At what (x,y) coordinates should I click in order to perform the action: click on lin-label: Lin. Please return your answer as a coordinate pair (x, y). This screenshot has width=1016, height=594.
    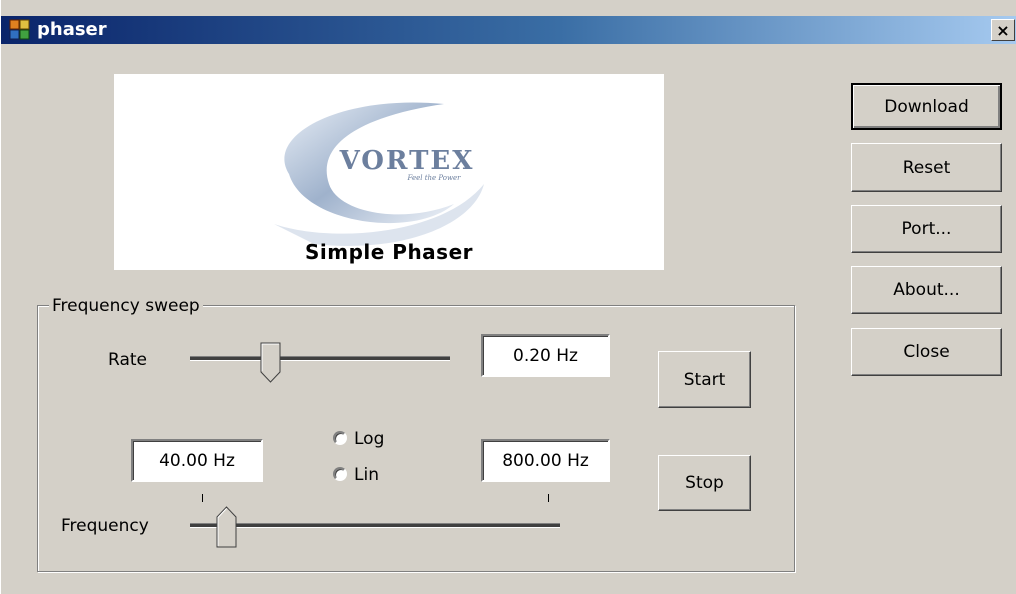
    Looking at the image, I should click on (366, 475).